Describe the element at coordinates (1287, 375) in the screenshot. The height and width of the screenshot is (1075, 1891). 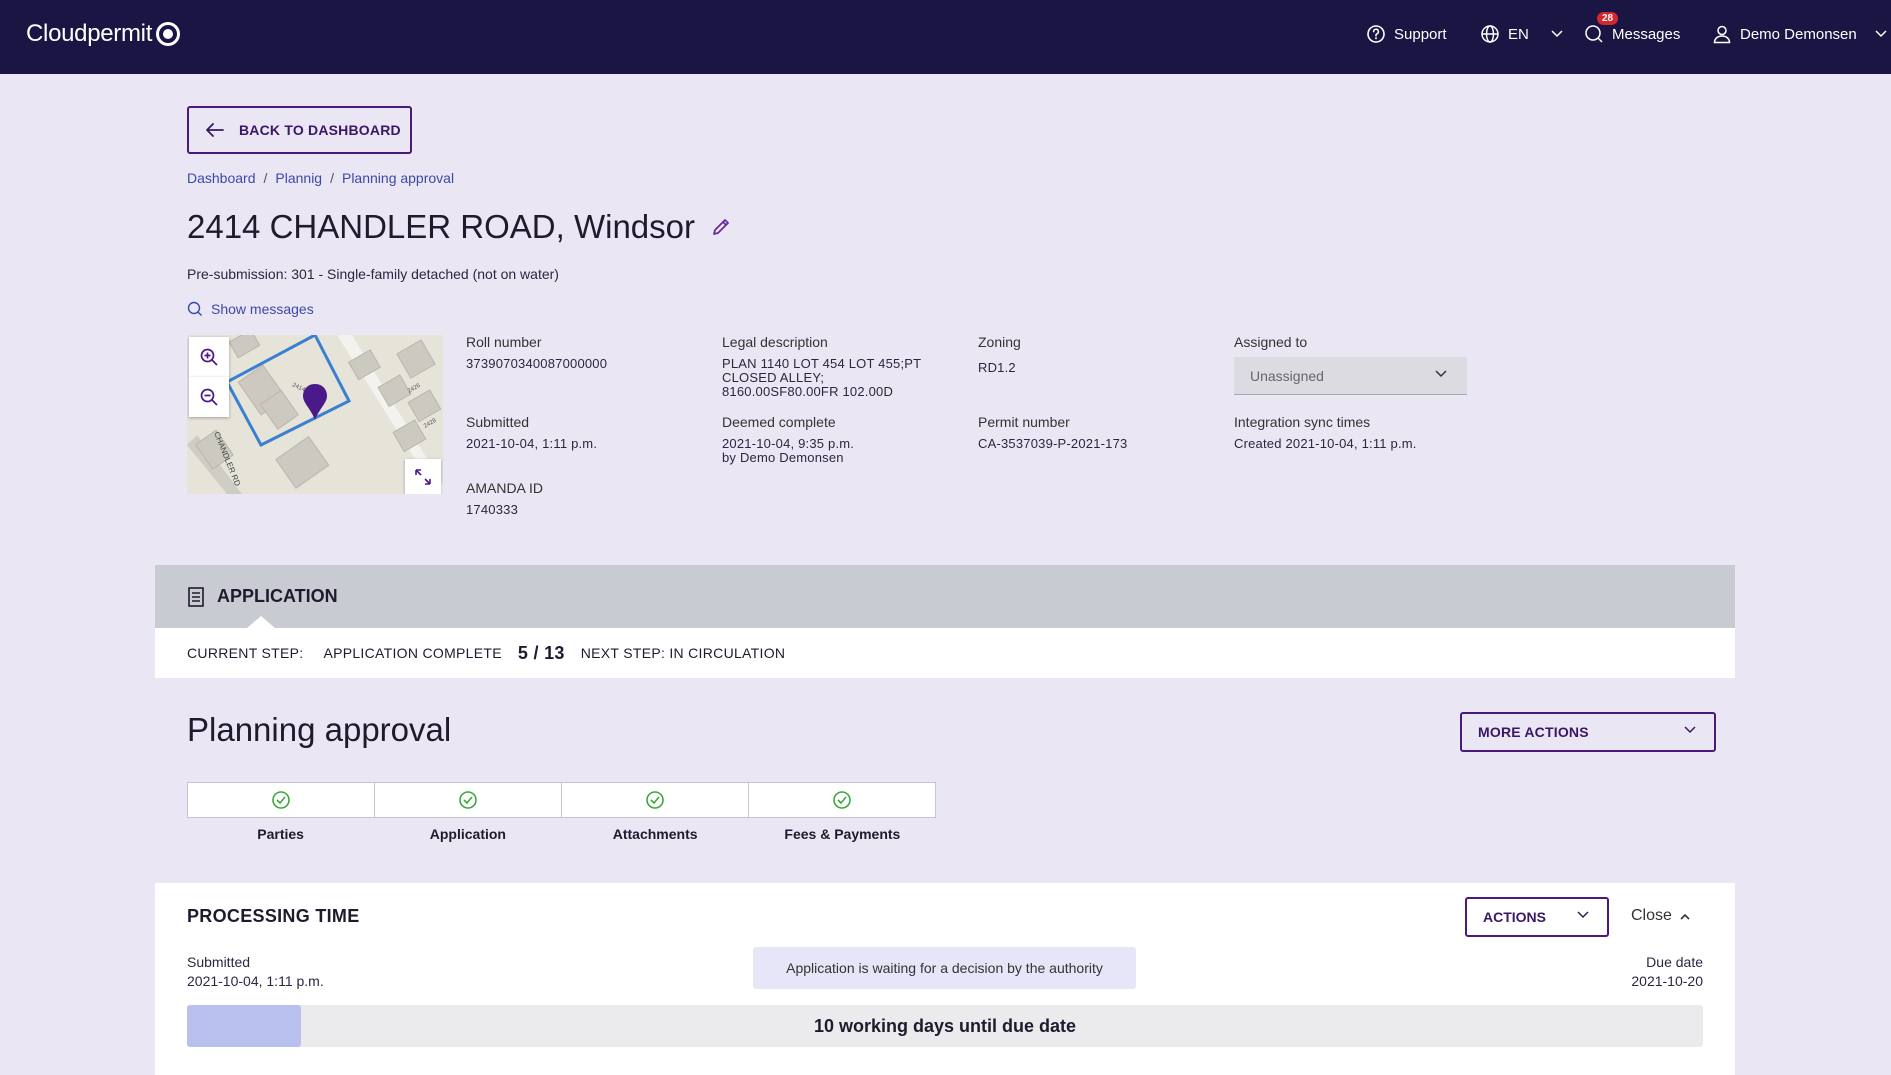
I see `assigned-to-value: Unassigned` at that location.